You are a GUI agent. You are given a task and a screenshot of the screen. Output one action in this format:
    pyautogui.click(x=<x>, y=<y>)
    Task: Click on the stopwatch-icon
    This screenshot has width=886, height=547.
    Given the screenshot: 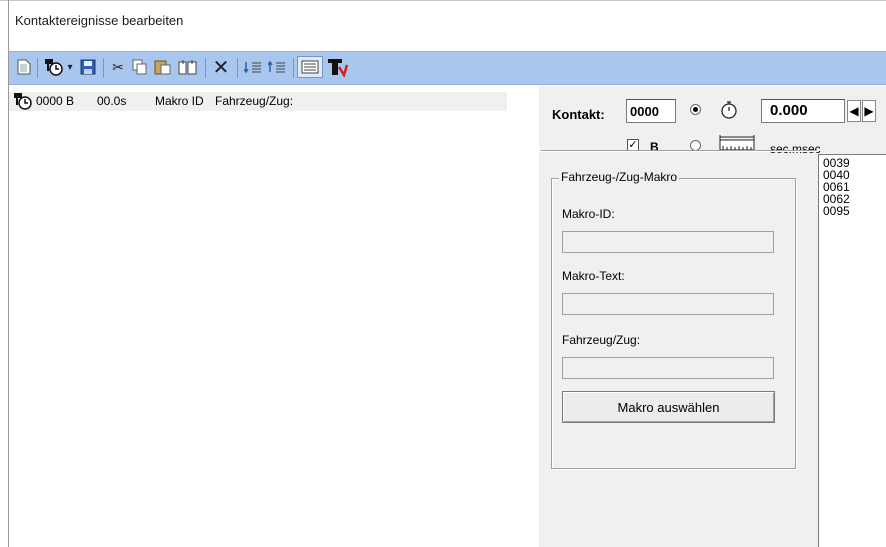 What is the action you would take?
    pyautogui.click(x=729, y=111)
    